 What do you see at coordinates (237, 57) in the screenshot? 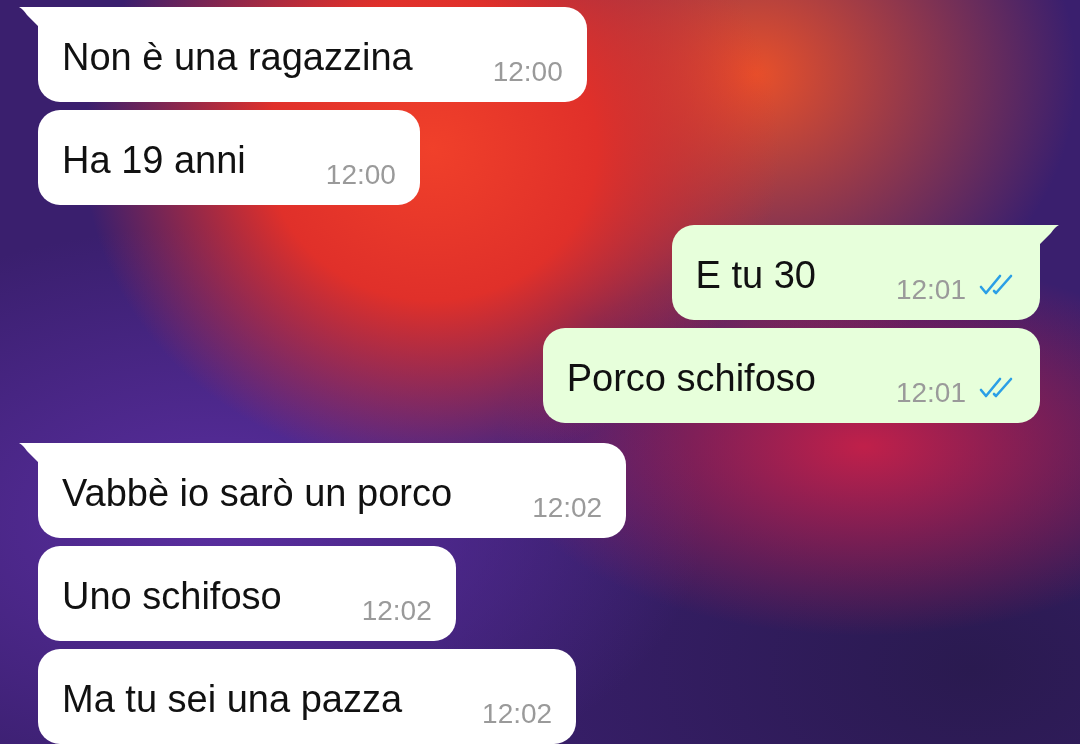
I see `message-text: Non è una ragazzina` at bounding box center [237, 57].